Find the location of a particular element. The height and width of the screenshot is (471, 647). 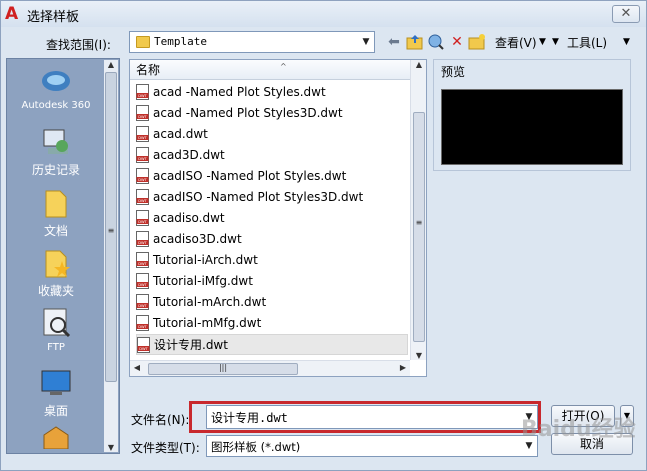

place-label: FTP is located at coordinates (56, 347).